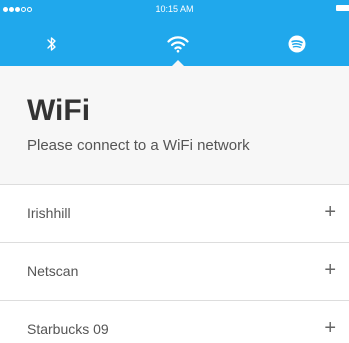 This screenshot has height=343, width=349. What do you see at coordinates (59, 110) in the screenshot?
I see `page-title: WiFi` at bounding box center [59, 110].